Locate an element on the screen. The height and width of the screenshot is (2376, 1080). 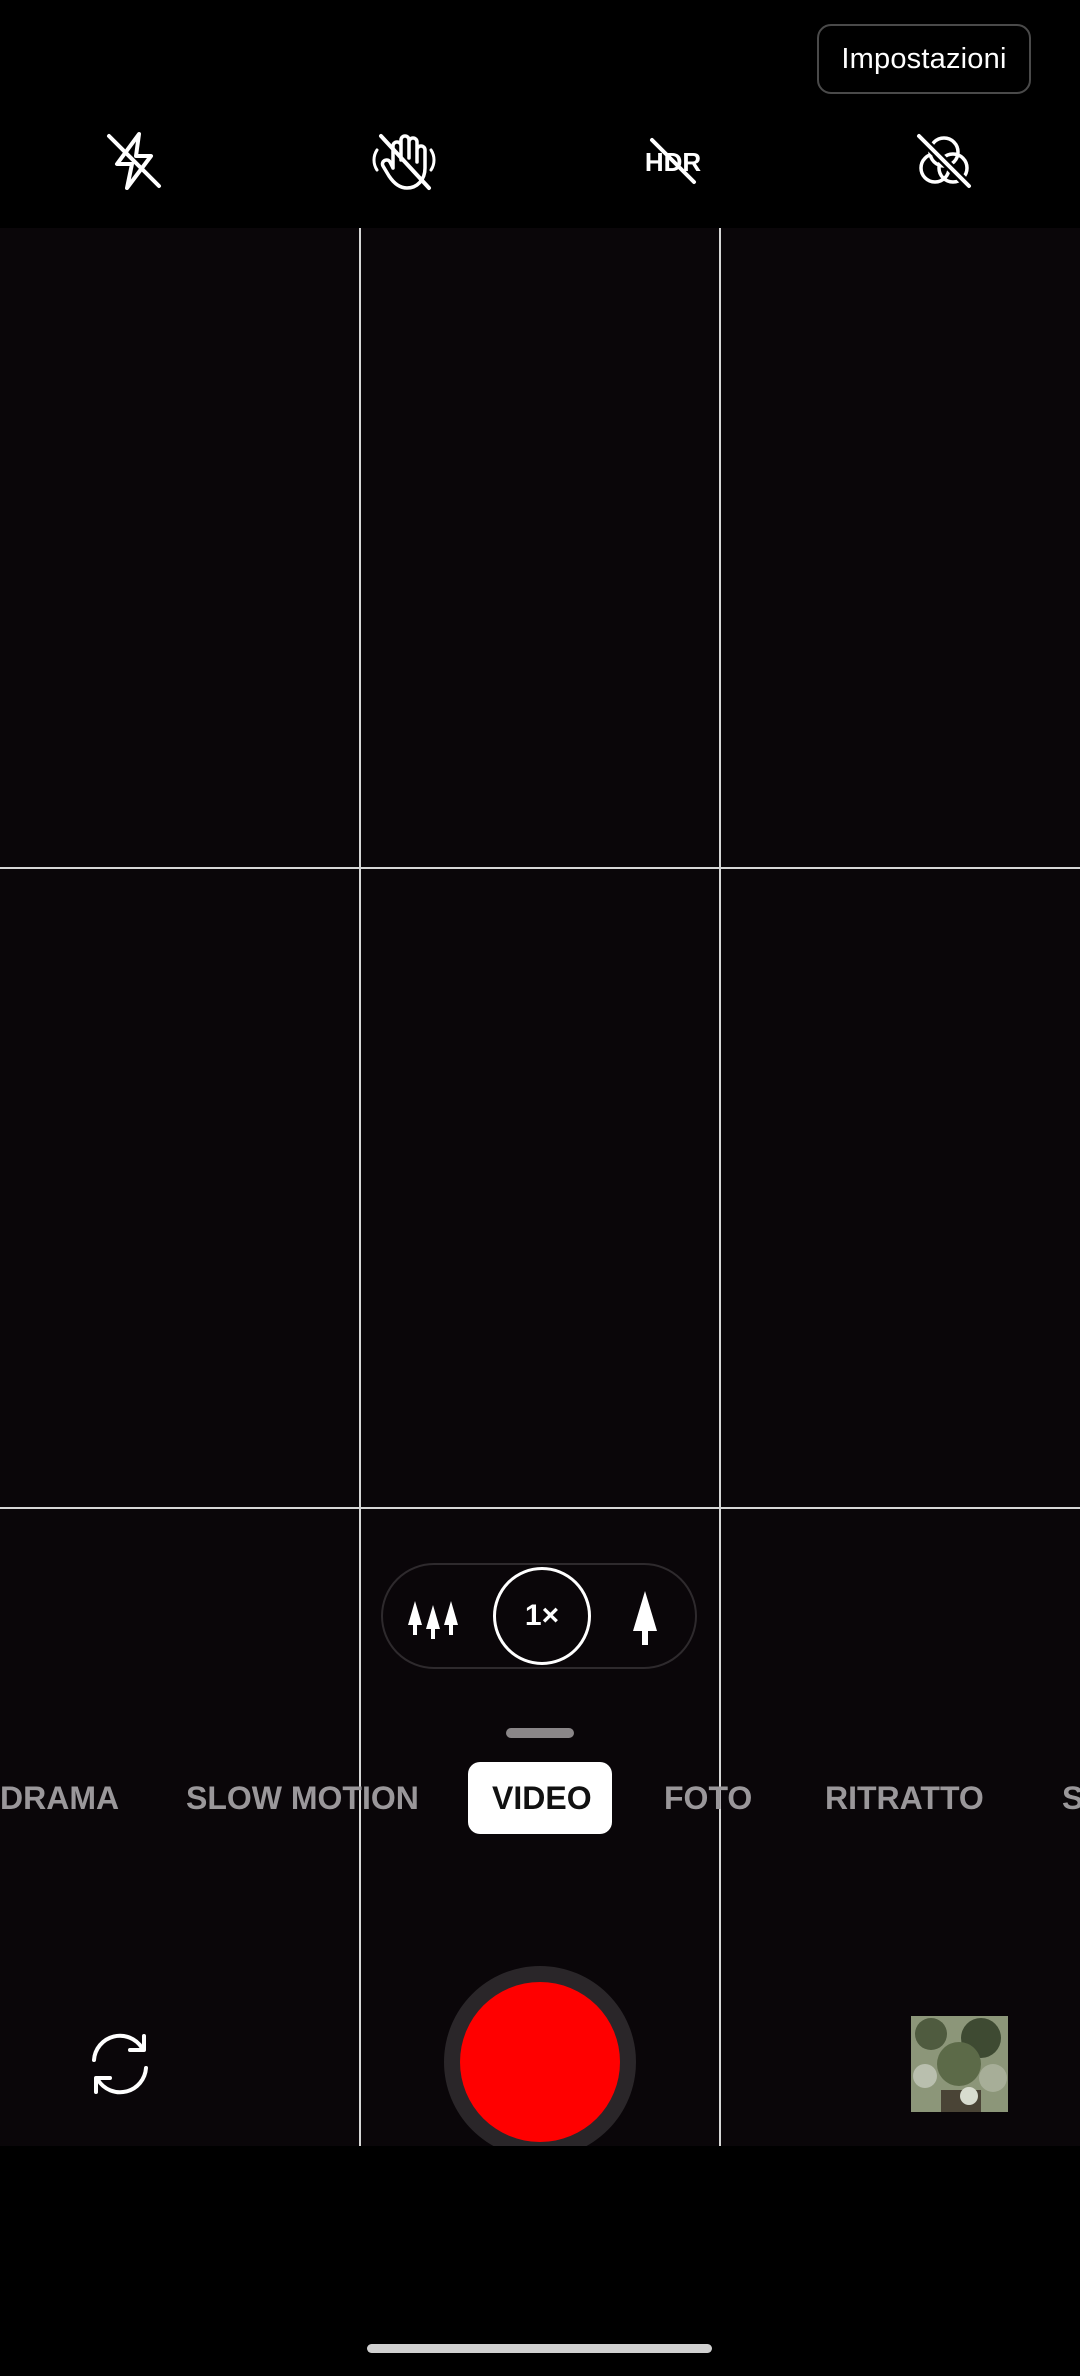
home-indicator is located at coordinates (539, 2348).